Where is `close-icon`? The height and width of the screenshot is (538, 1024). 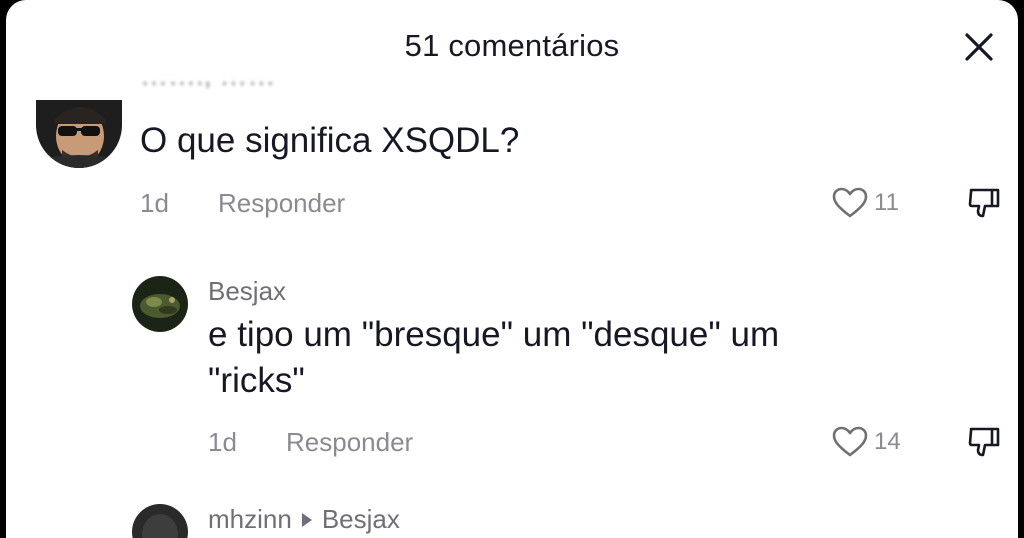
close-icon is located at coordinates (979, 47).